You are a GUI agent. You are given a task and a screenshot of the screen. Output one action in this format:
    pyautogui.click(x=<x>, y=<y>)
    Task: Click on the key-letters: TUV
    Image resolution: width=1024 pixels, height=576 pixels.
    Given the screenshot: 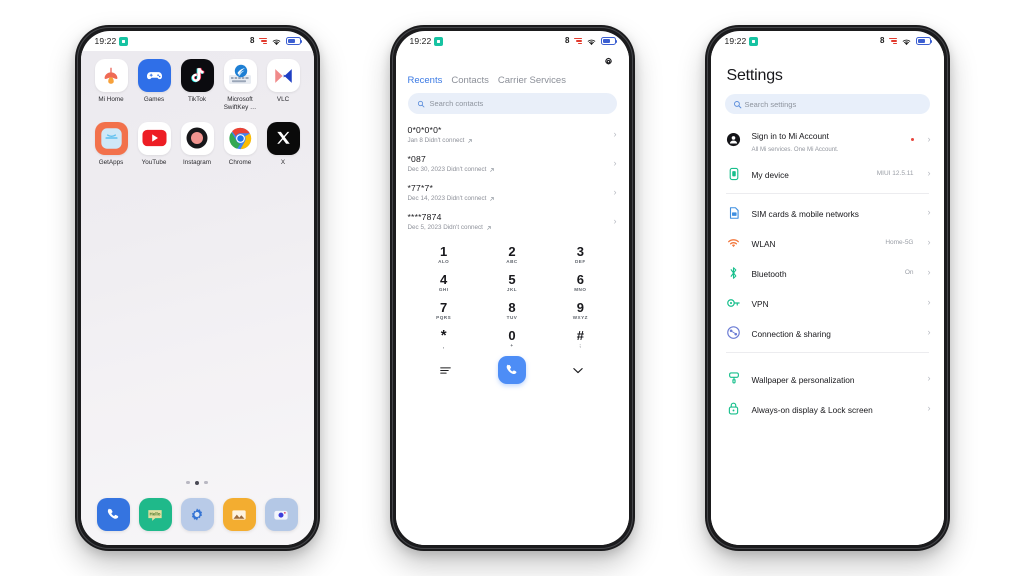 What is the action you would take?
    pyautogui.click(x=512, y=317)
    